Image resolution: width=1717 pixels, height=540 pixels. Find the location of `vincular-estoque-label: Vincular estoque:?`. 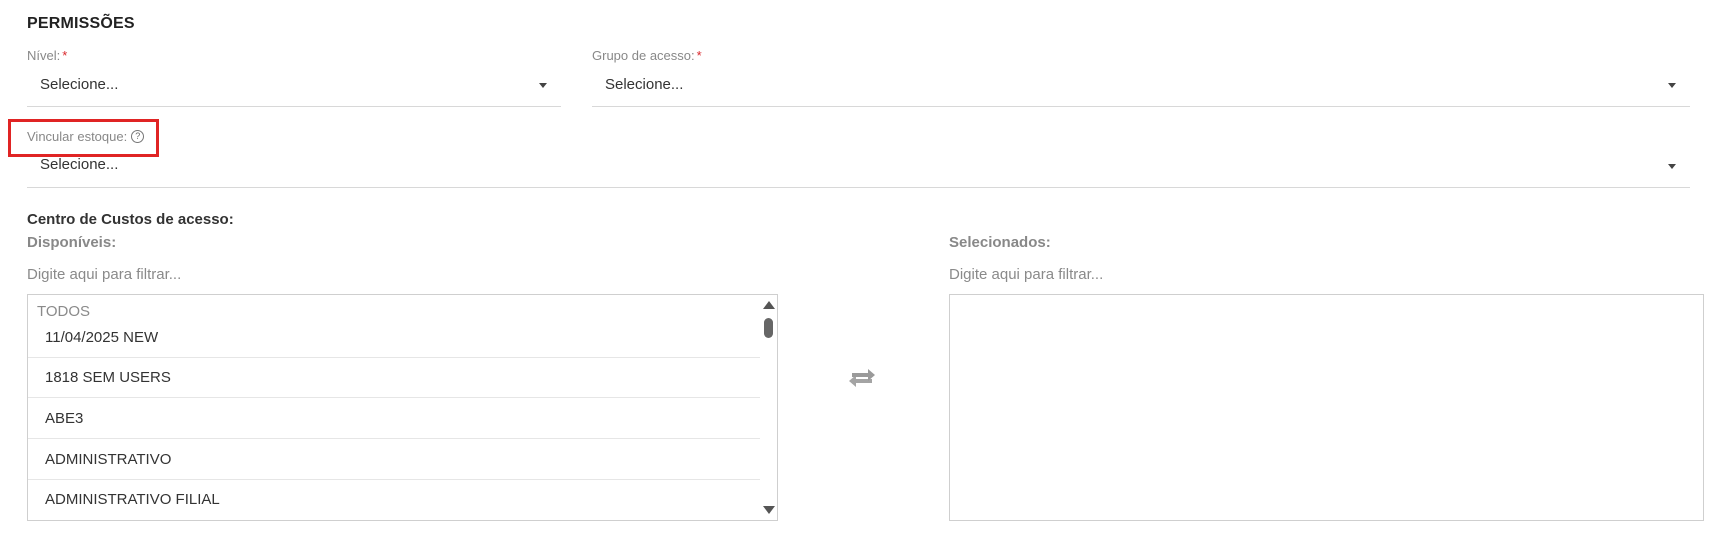

vincular-estoque-label: Vincular estoque:? is located at coordinates (858, 137).